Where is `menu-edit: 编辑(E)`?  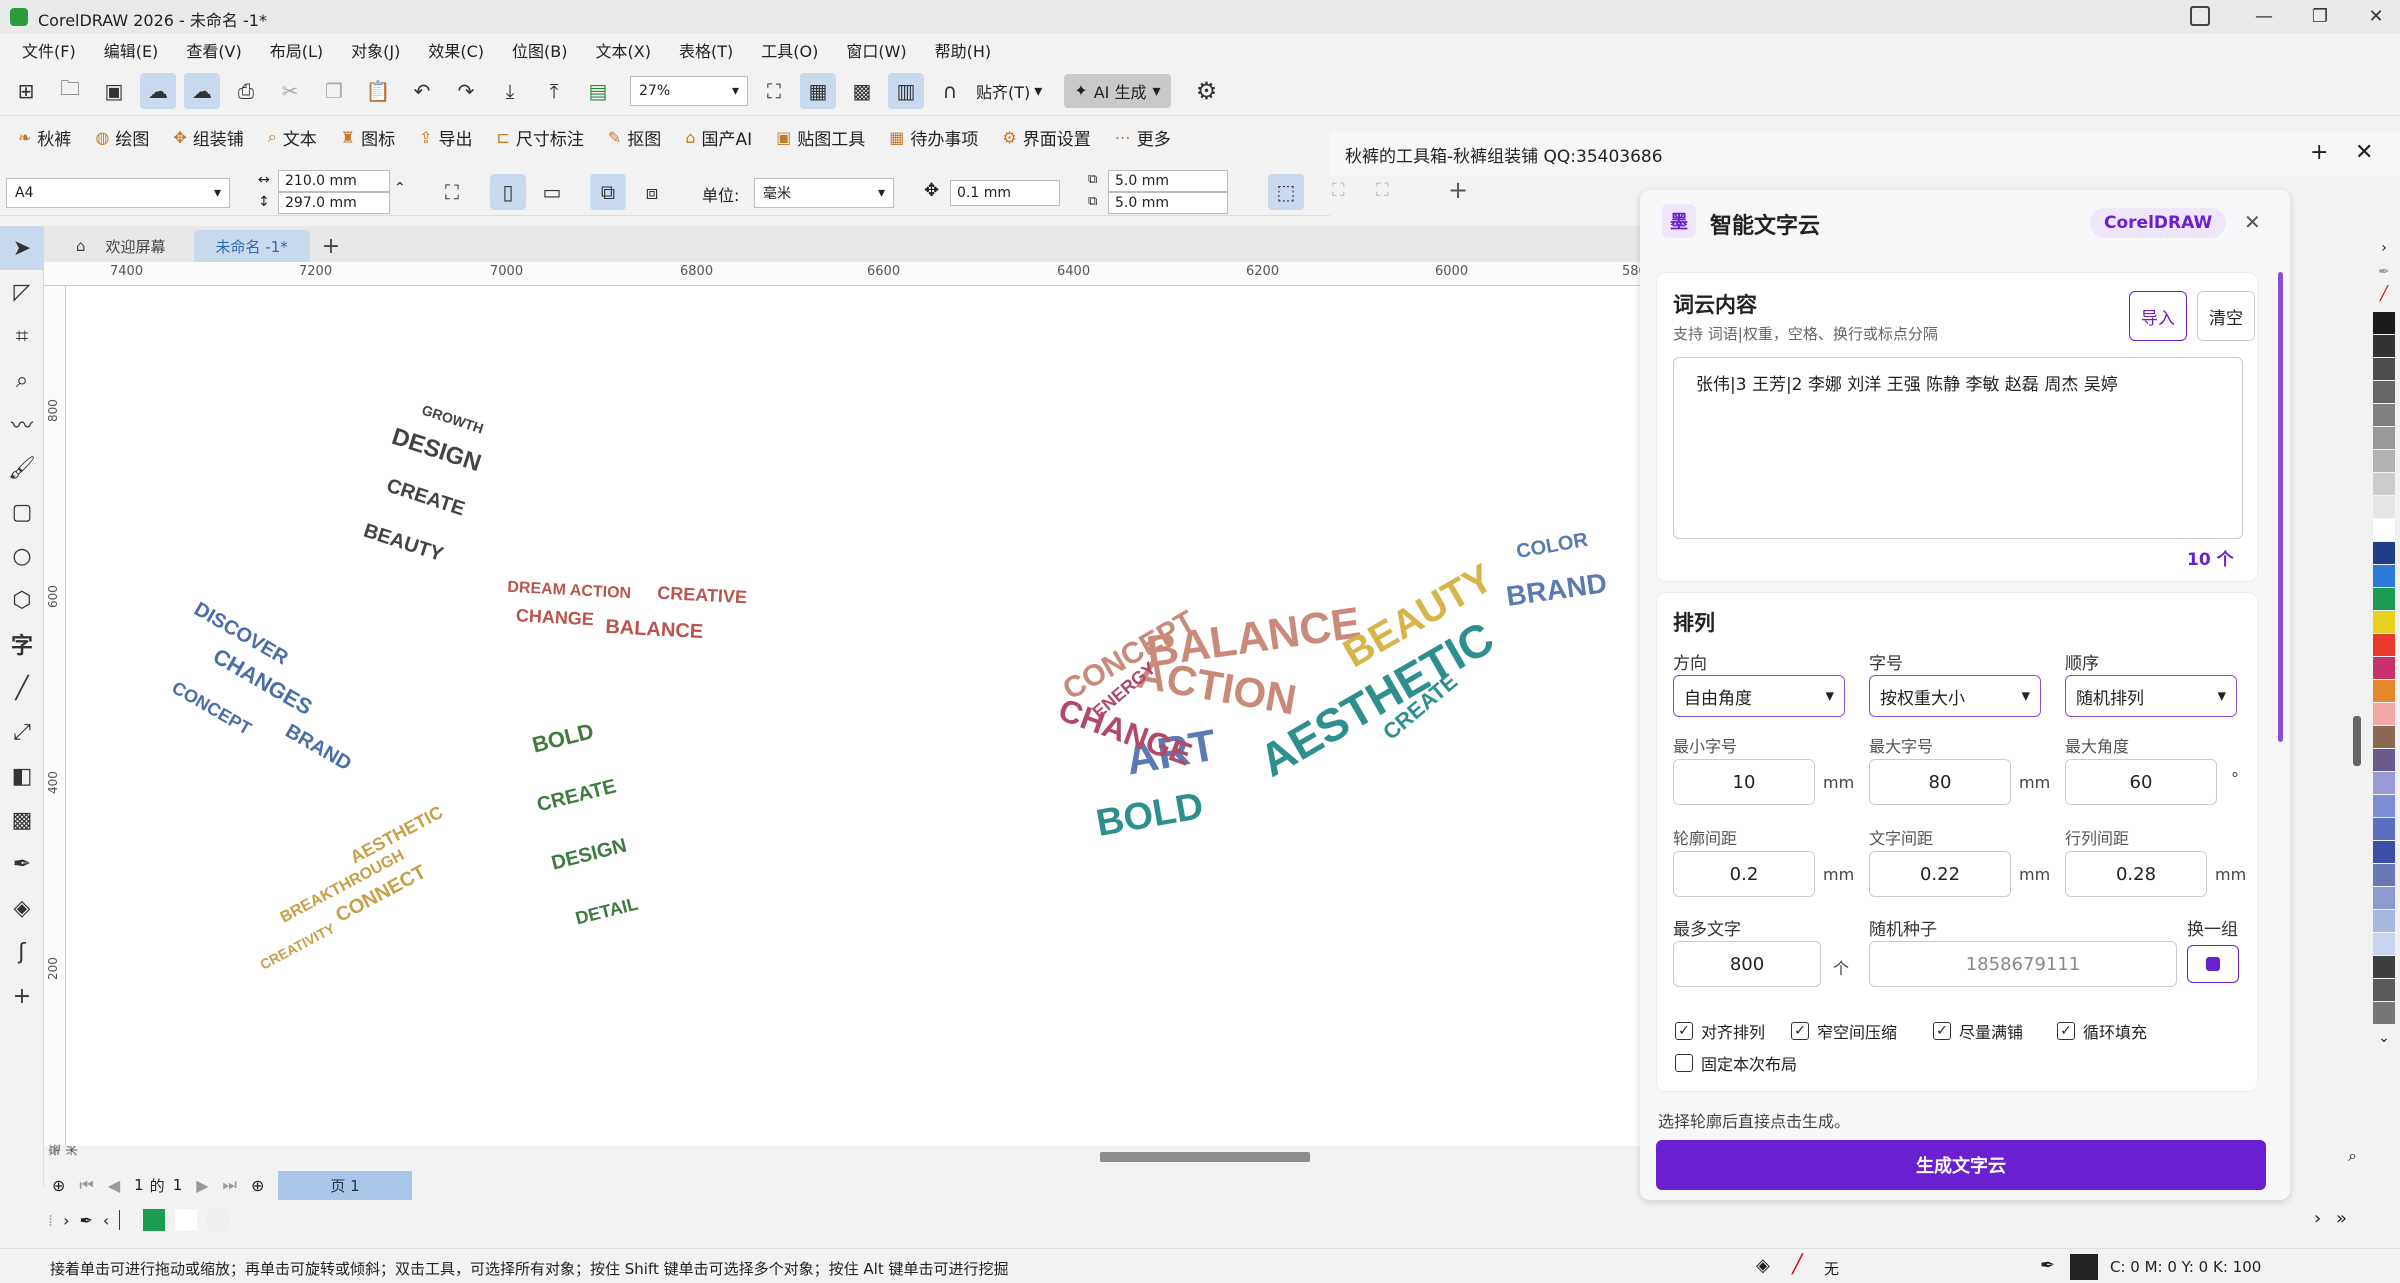
menu-edit: 编辑(E) is located at coordinates (131, 50).